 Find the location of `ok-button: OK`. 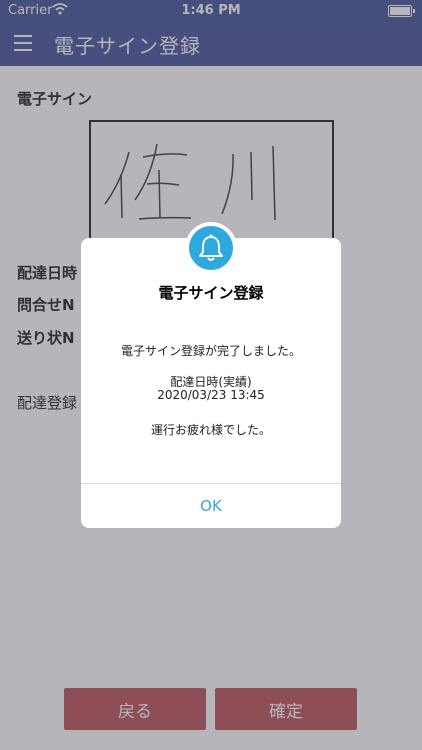

ok-button: OK is located at coordinates (211, 506).